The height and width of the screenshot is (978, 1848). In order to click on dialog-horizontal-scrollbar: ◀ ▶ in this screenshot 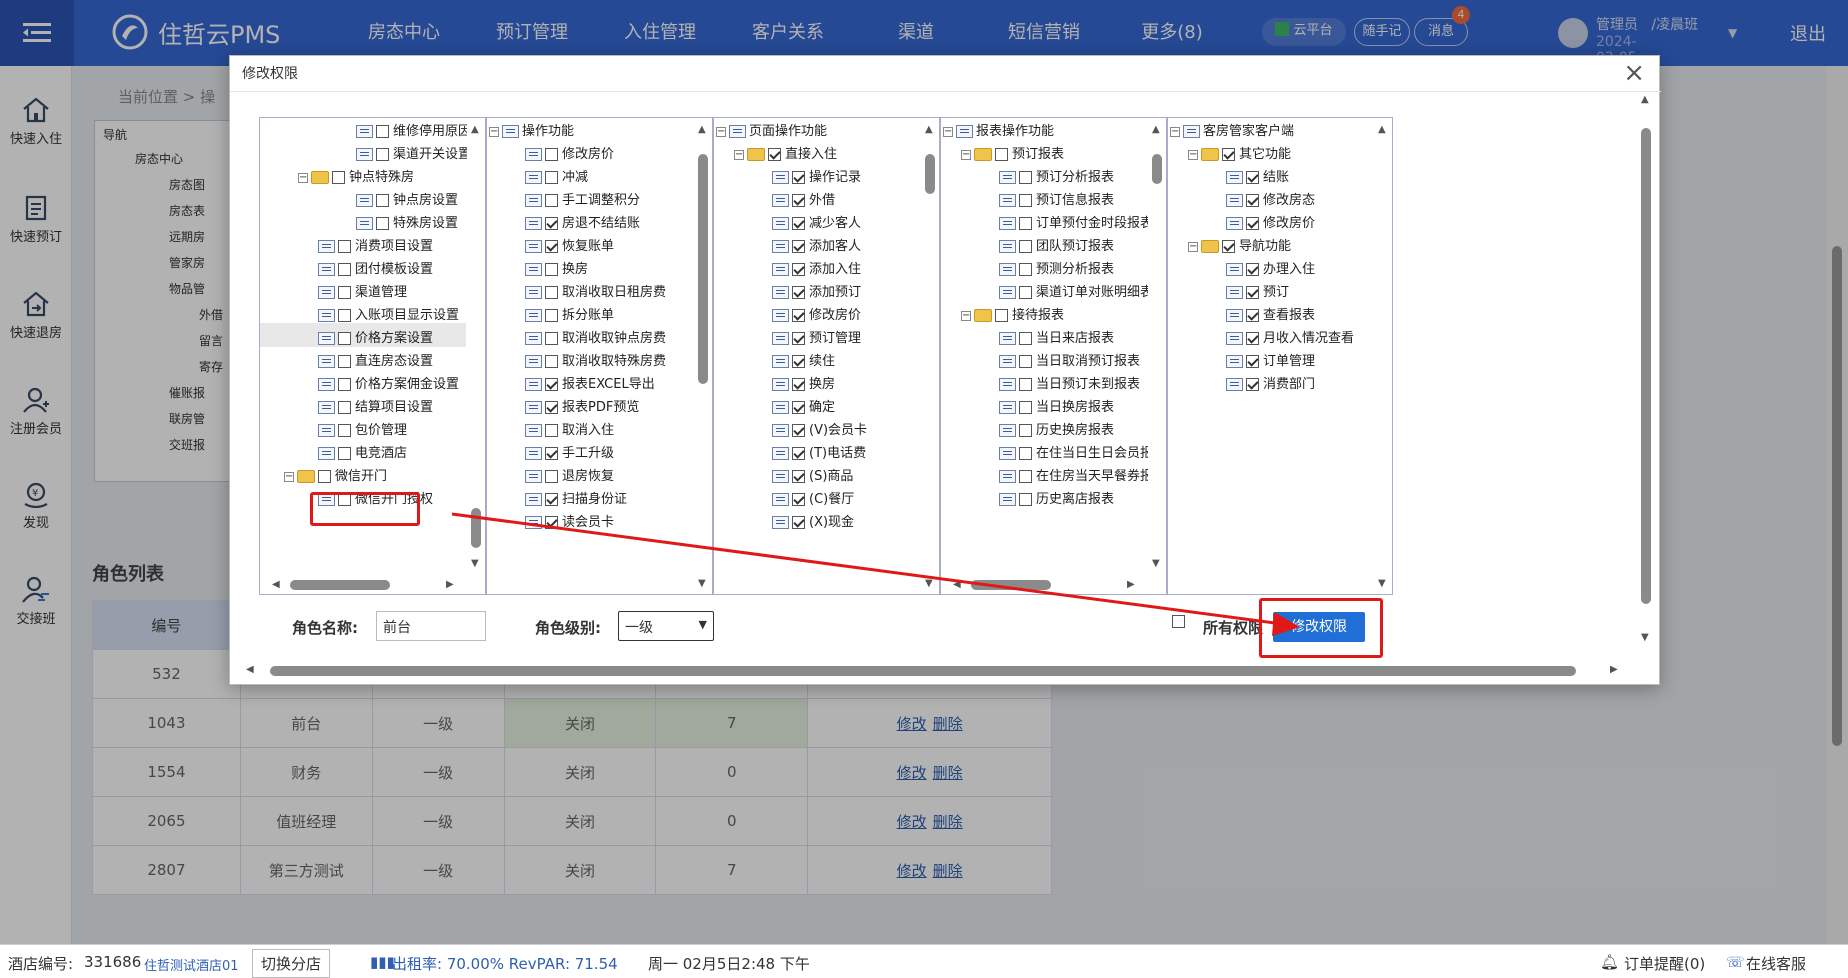, I will do `click(932, 671)`.